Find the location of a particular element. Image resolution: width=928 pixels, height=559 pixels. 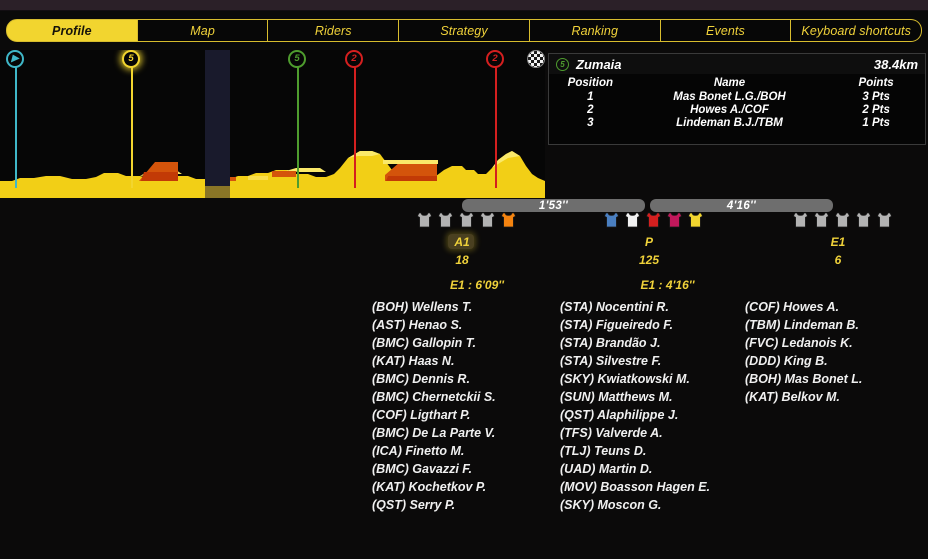

table-header-row: Position Name Points is located at coordinates (737, 83).